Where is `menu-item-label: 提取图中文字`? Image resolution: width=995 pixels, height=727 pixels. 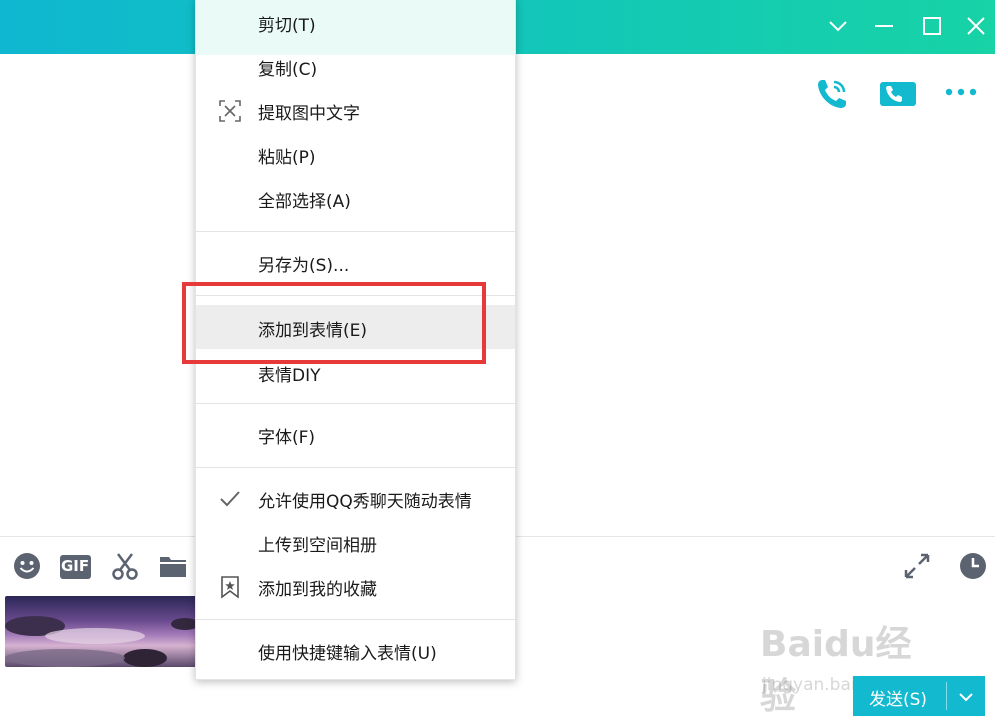 menu-item-label: 提取图中文字 is located at coordinates (309, 114).